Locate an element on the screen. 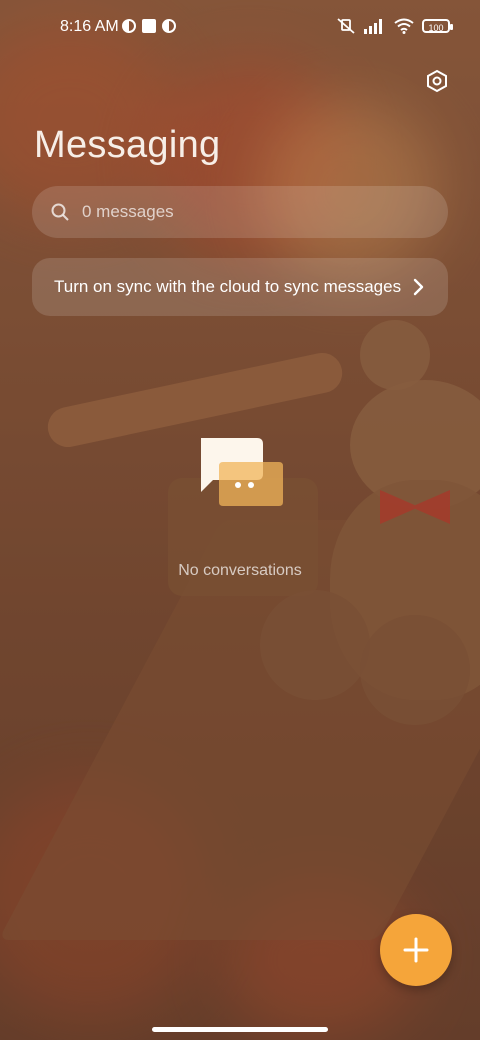 This screenshot has height=1040, width=480. search-placeholder: 0 messages is located at coordinates (128, 211).